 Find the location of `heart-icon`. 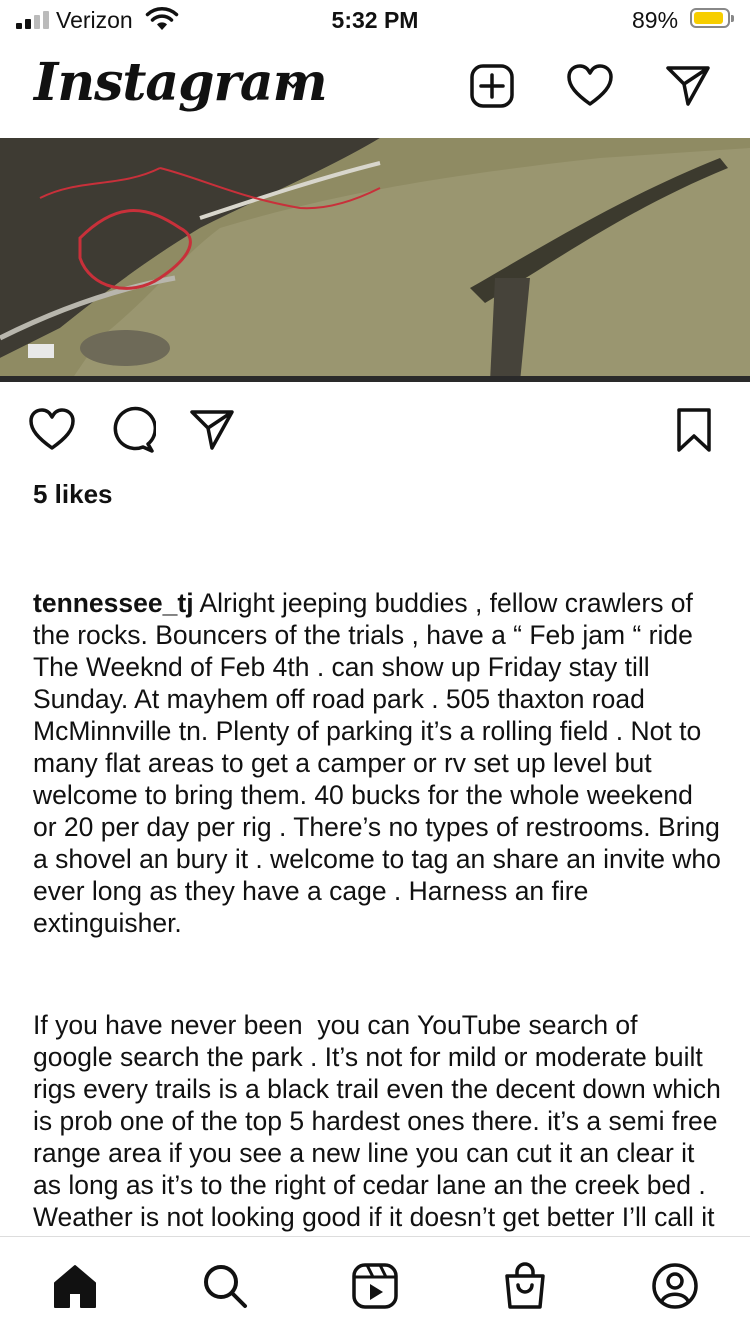

heart-icon is located at coordinates (590, 86).